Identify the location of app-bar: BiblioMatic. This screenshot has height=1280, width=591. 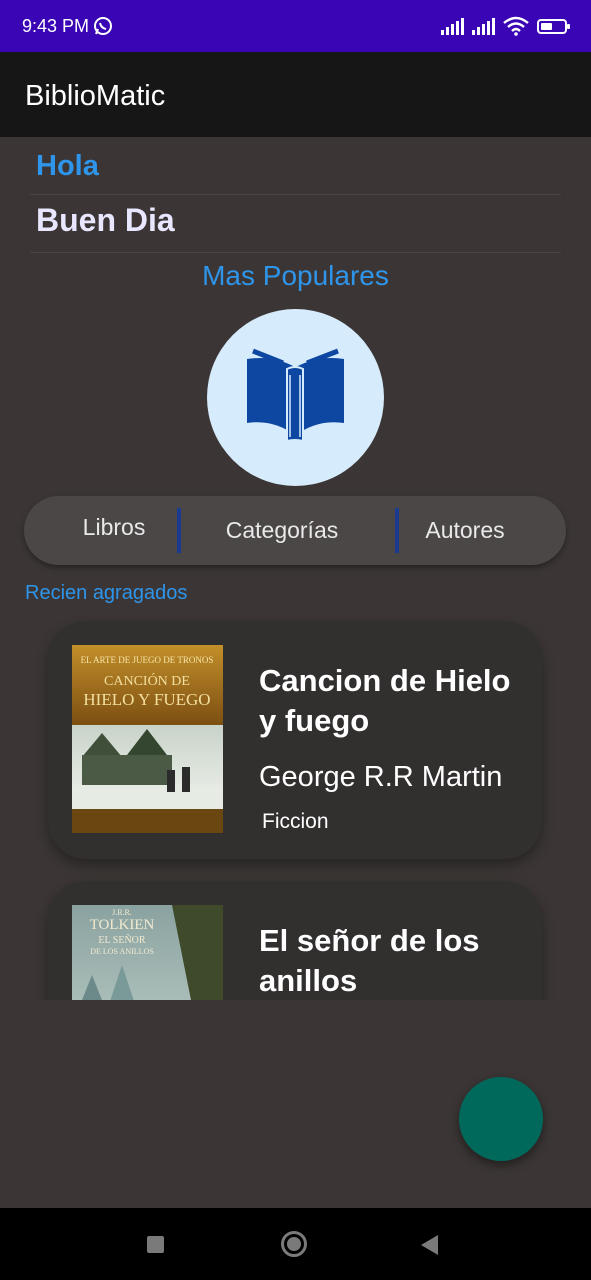
(295, 94).